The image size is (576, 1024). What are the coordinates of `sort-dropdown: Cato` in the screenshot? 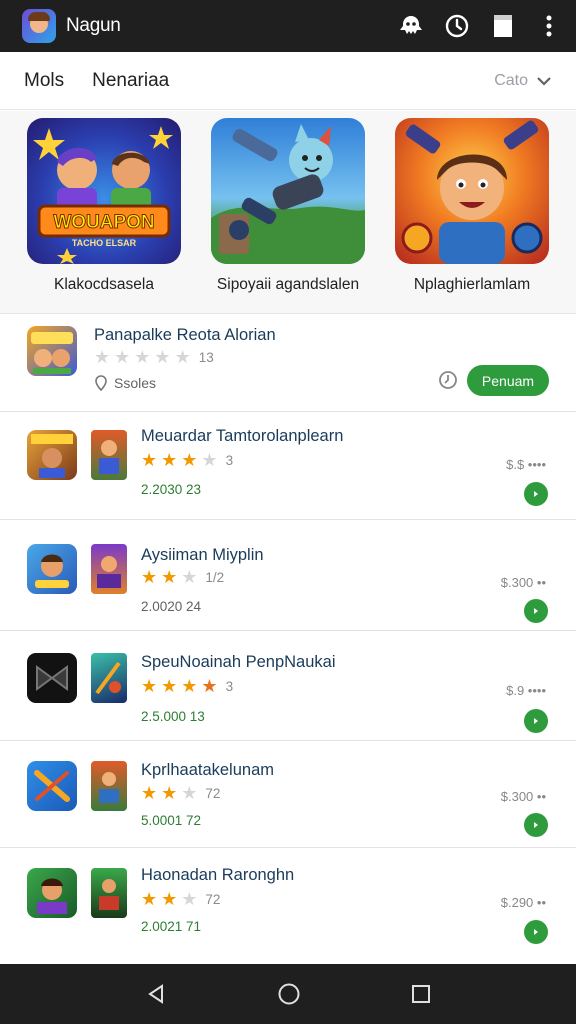 It's located at (523, 81).